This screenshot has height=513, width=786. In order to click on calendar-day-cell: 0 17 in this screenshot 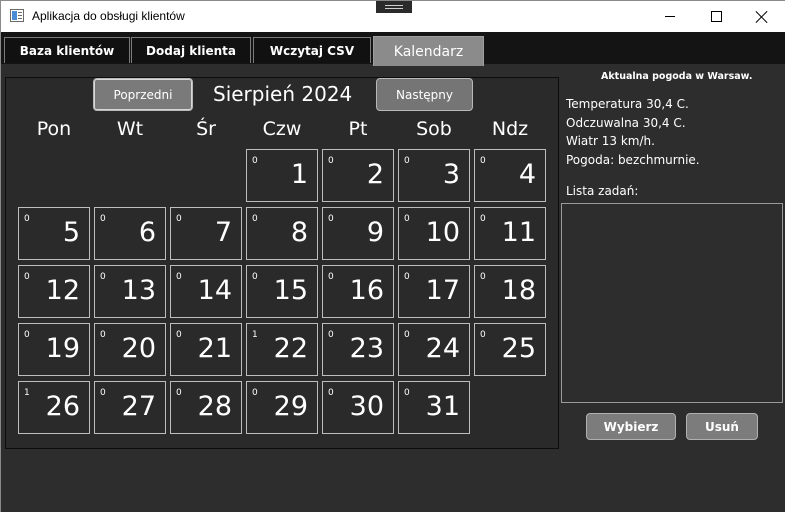, I will do `click(434, 291)`.